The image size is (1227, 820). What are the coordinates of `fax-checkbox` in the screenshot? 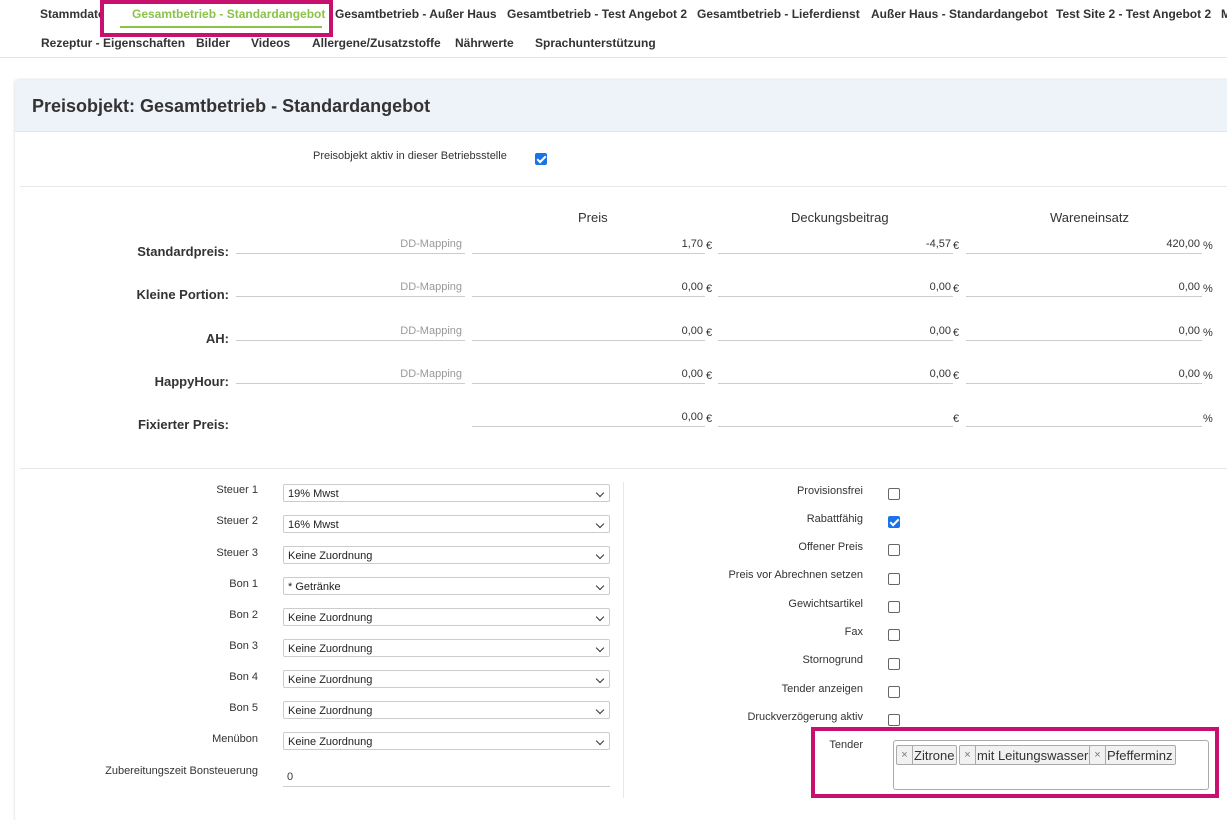 It's located at (894, 635).